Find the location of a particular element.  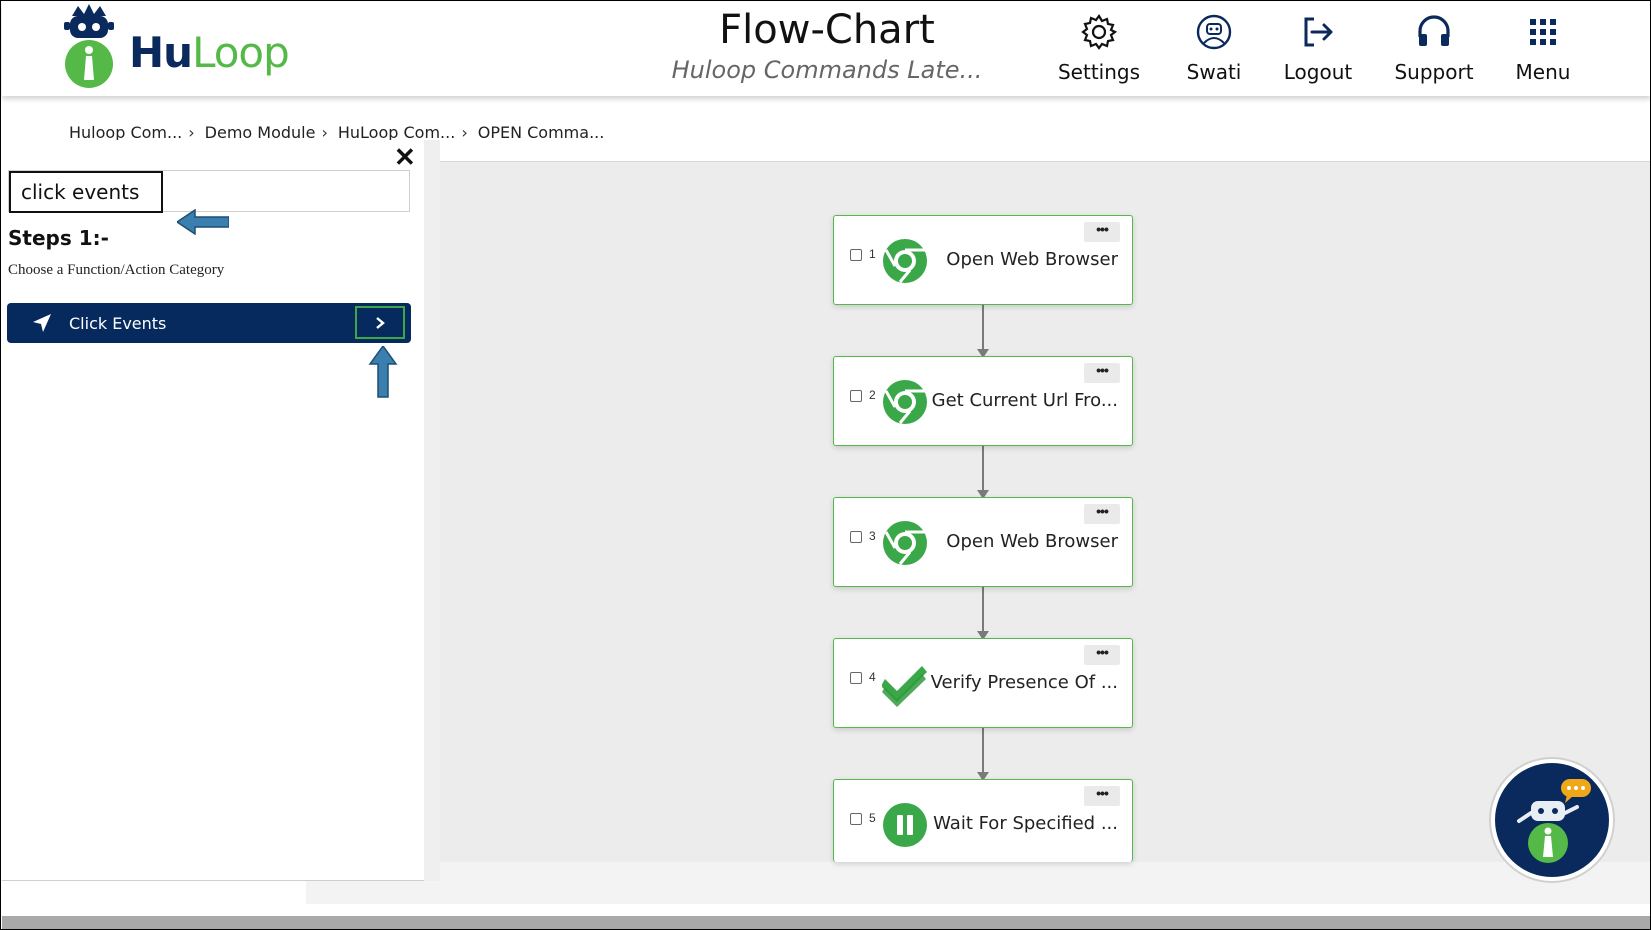

flow-node: 5 Wait For Specified ... ••• is located at coordinates (983, 820).